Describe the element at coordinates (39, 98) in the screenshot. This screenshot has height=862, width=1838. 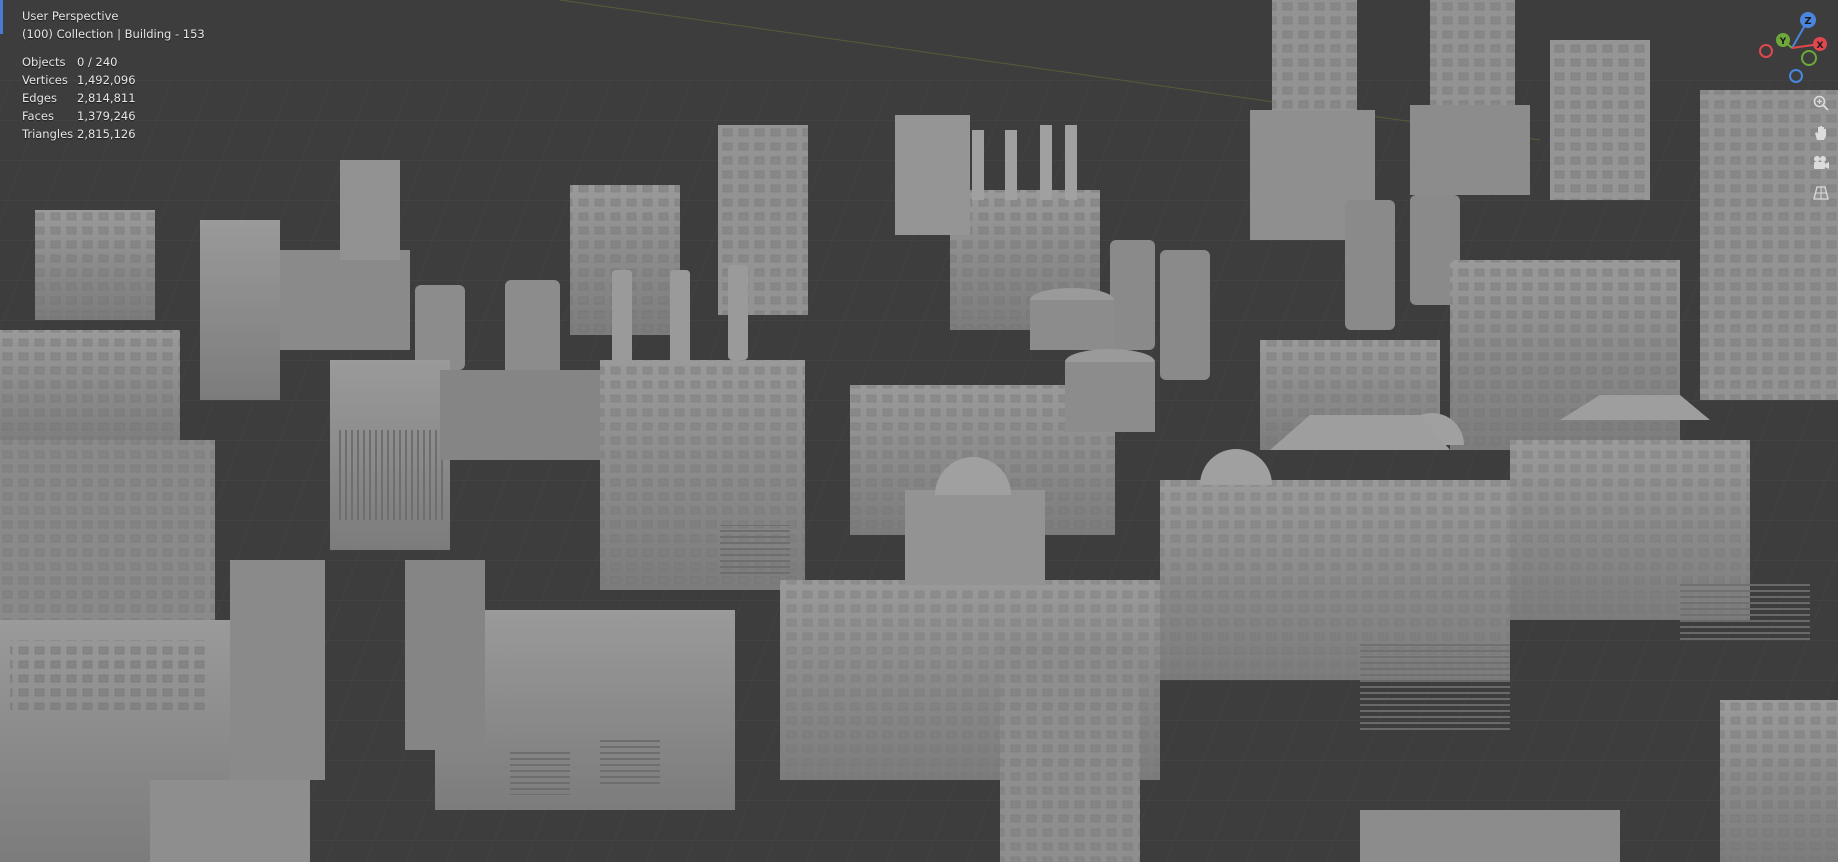
I see `stat-label: Edges` at that location.